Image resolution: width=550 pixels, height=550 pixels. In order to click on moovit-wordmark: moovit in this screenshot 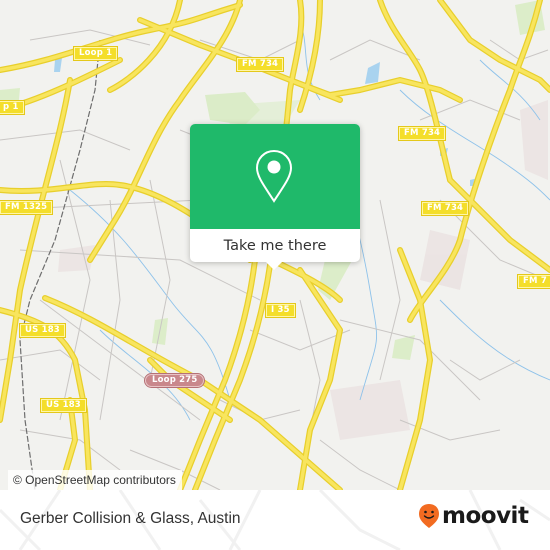, I will do `click(485, 516)`.